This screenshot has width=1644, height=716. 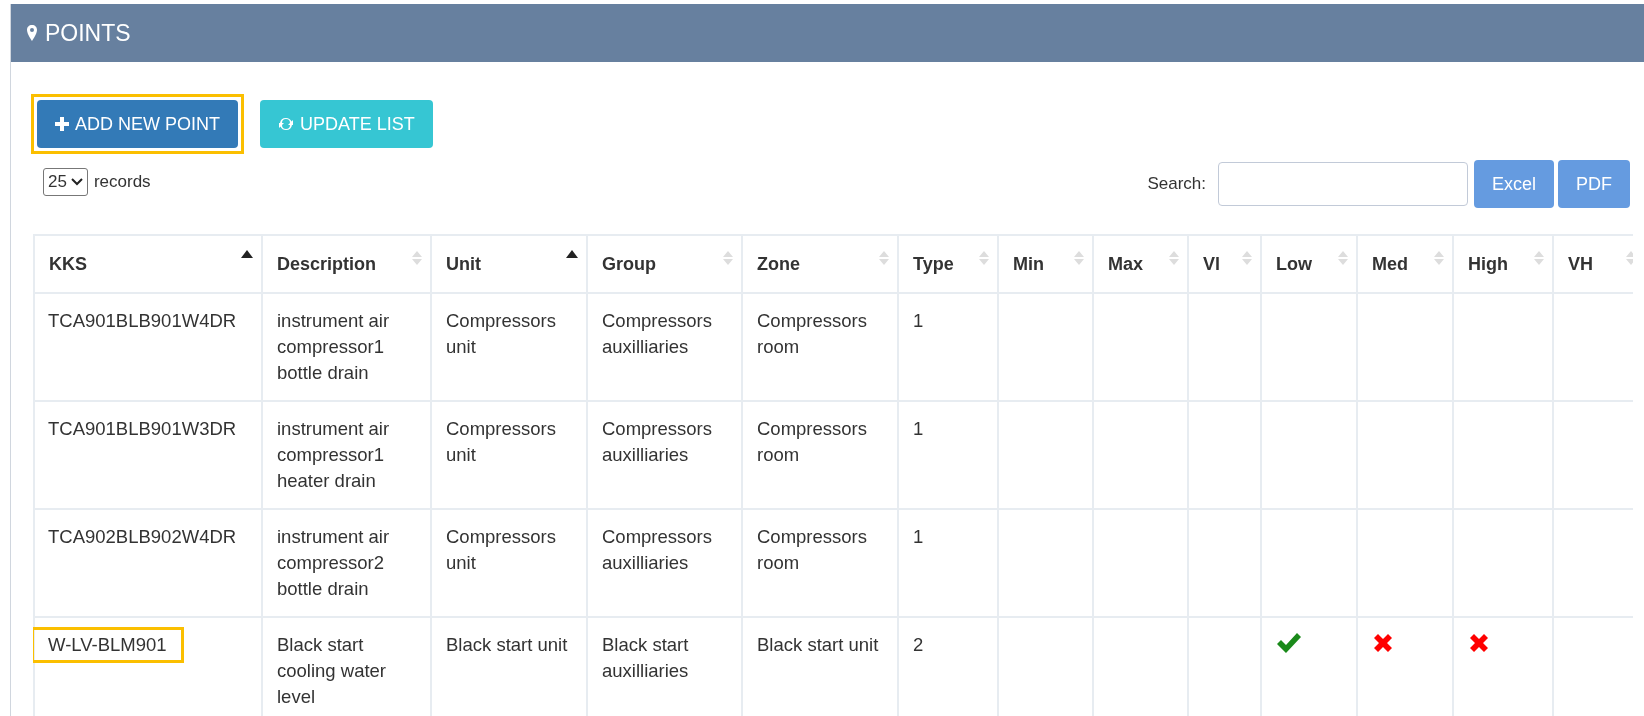 I want to click on chevron-down-icon, so click(x=76, y=182).